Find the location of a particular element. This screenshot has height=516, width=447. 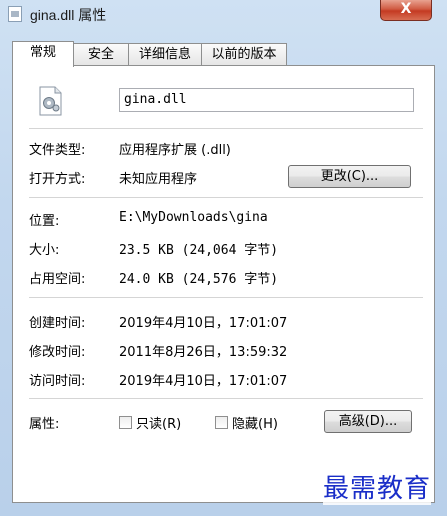

close-button: X is located at coordinates (406, 10).